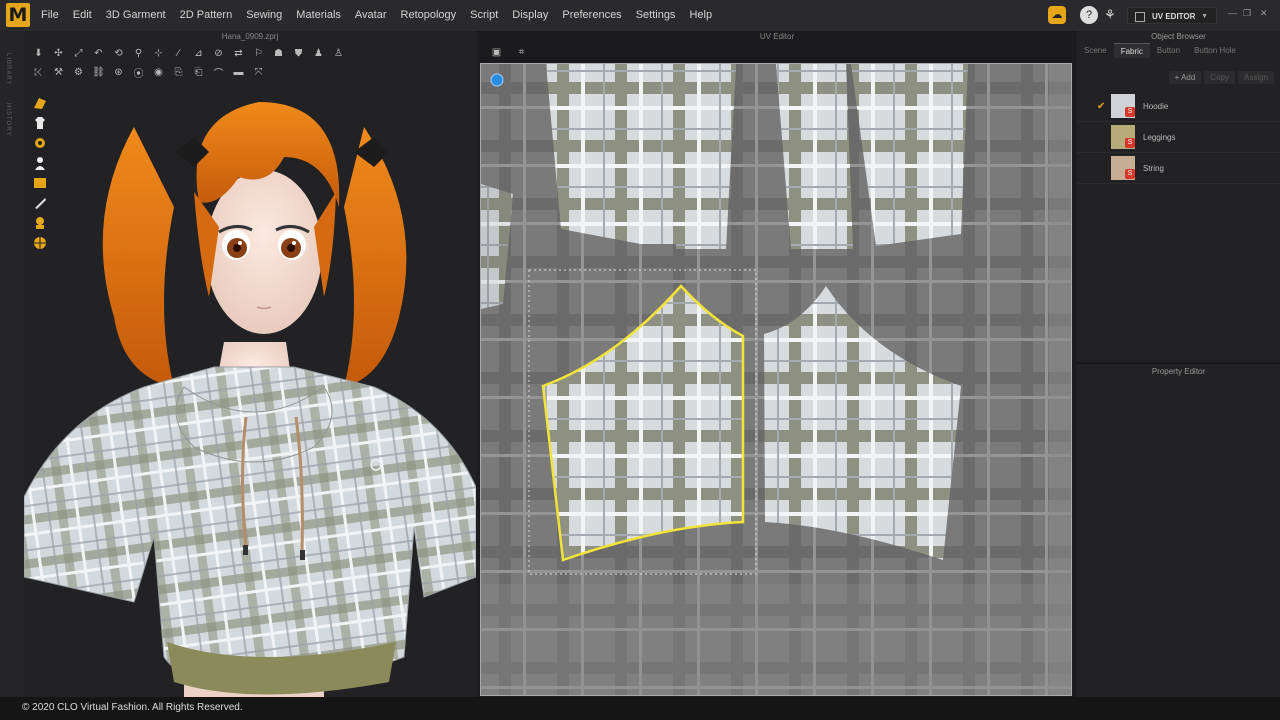  Describe the element at coordinates (1178, 530) in the screenshot. I see `property-editor: Property Editor` at that location.